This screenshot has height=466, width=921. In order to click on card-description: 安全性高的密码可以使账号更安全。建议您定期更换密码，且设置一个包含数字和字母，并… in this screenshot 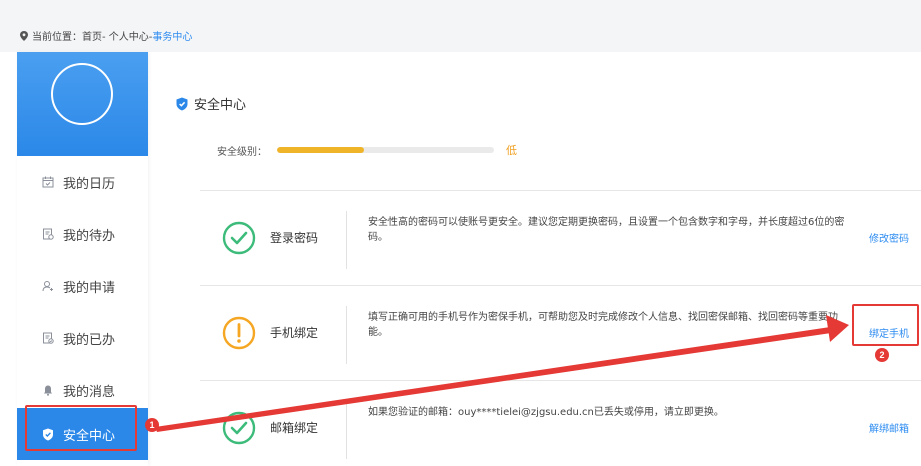, I will do `click(606, 230)`.